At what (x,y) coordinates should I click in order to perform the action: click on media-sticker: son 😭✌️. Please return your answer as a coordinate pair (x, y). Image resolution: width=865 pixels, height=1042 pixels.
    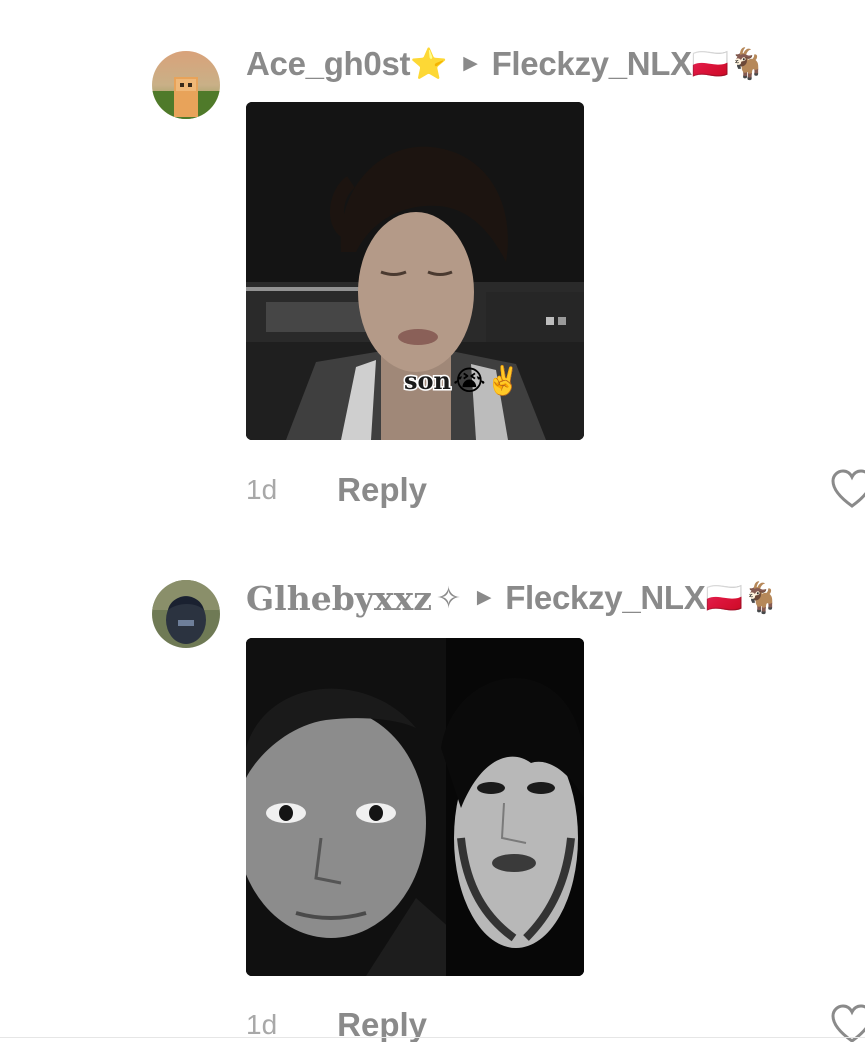
    Looking at the image, I should click on (462, 380).